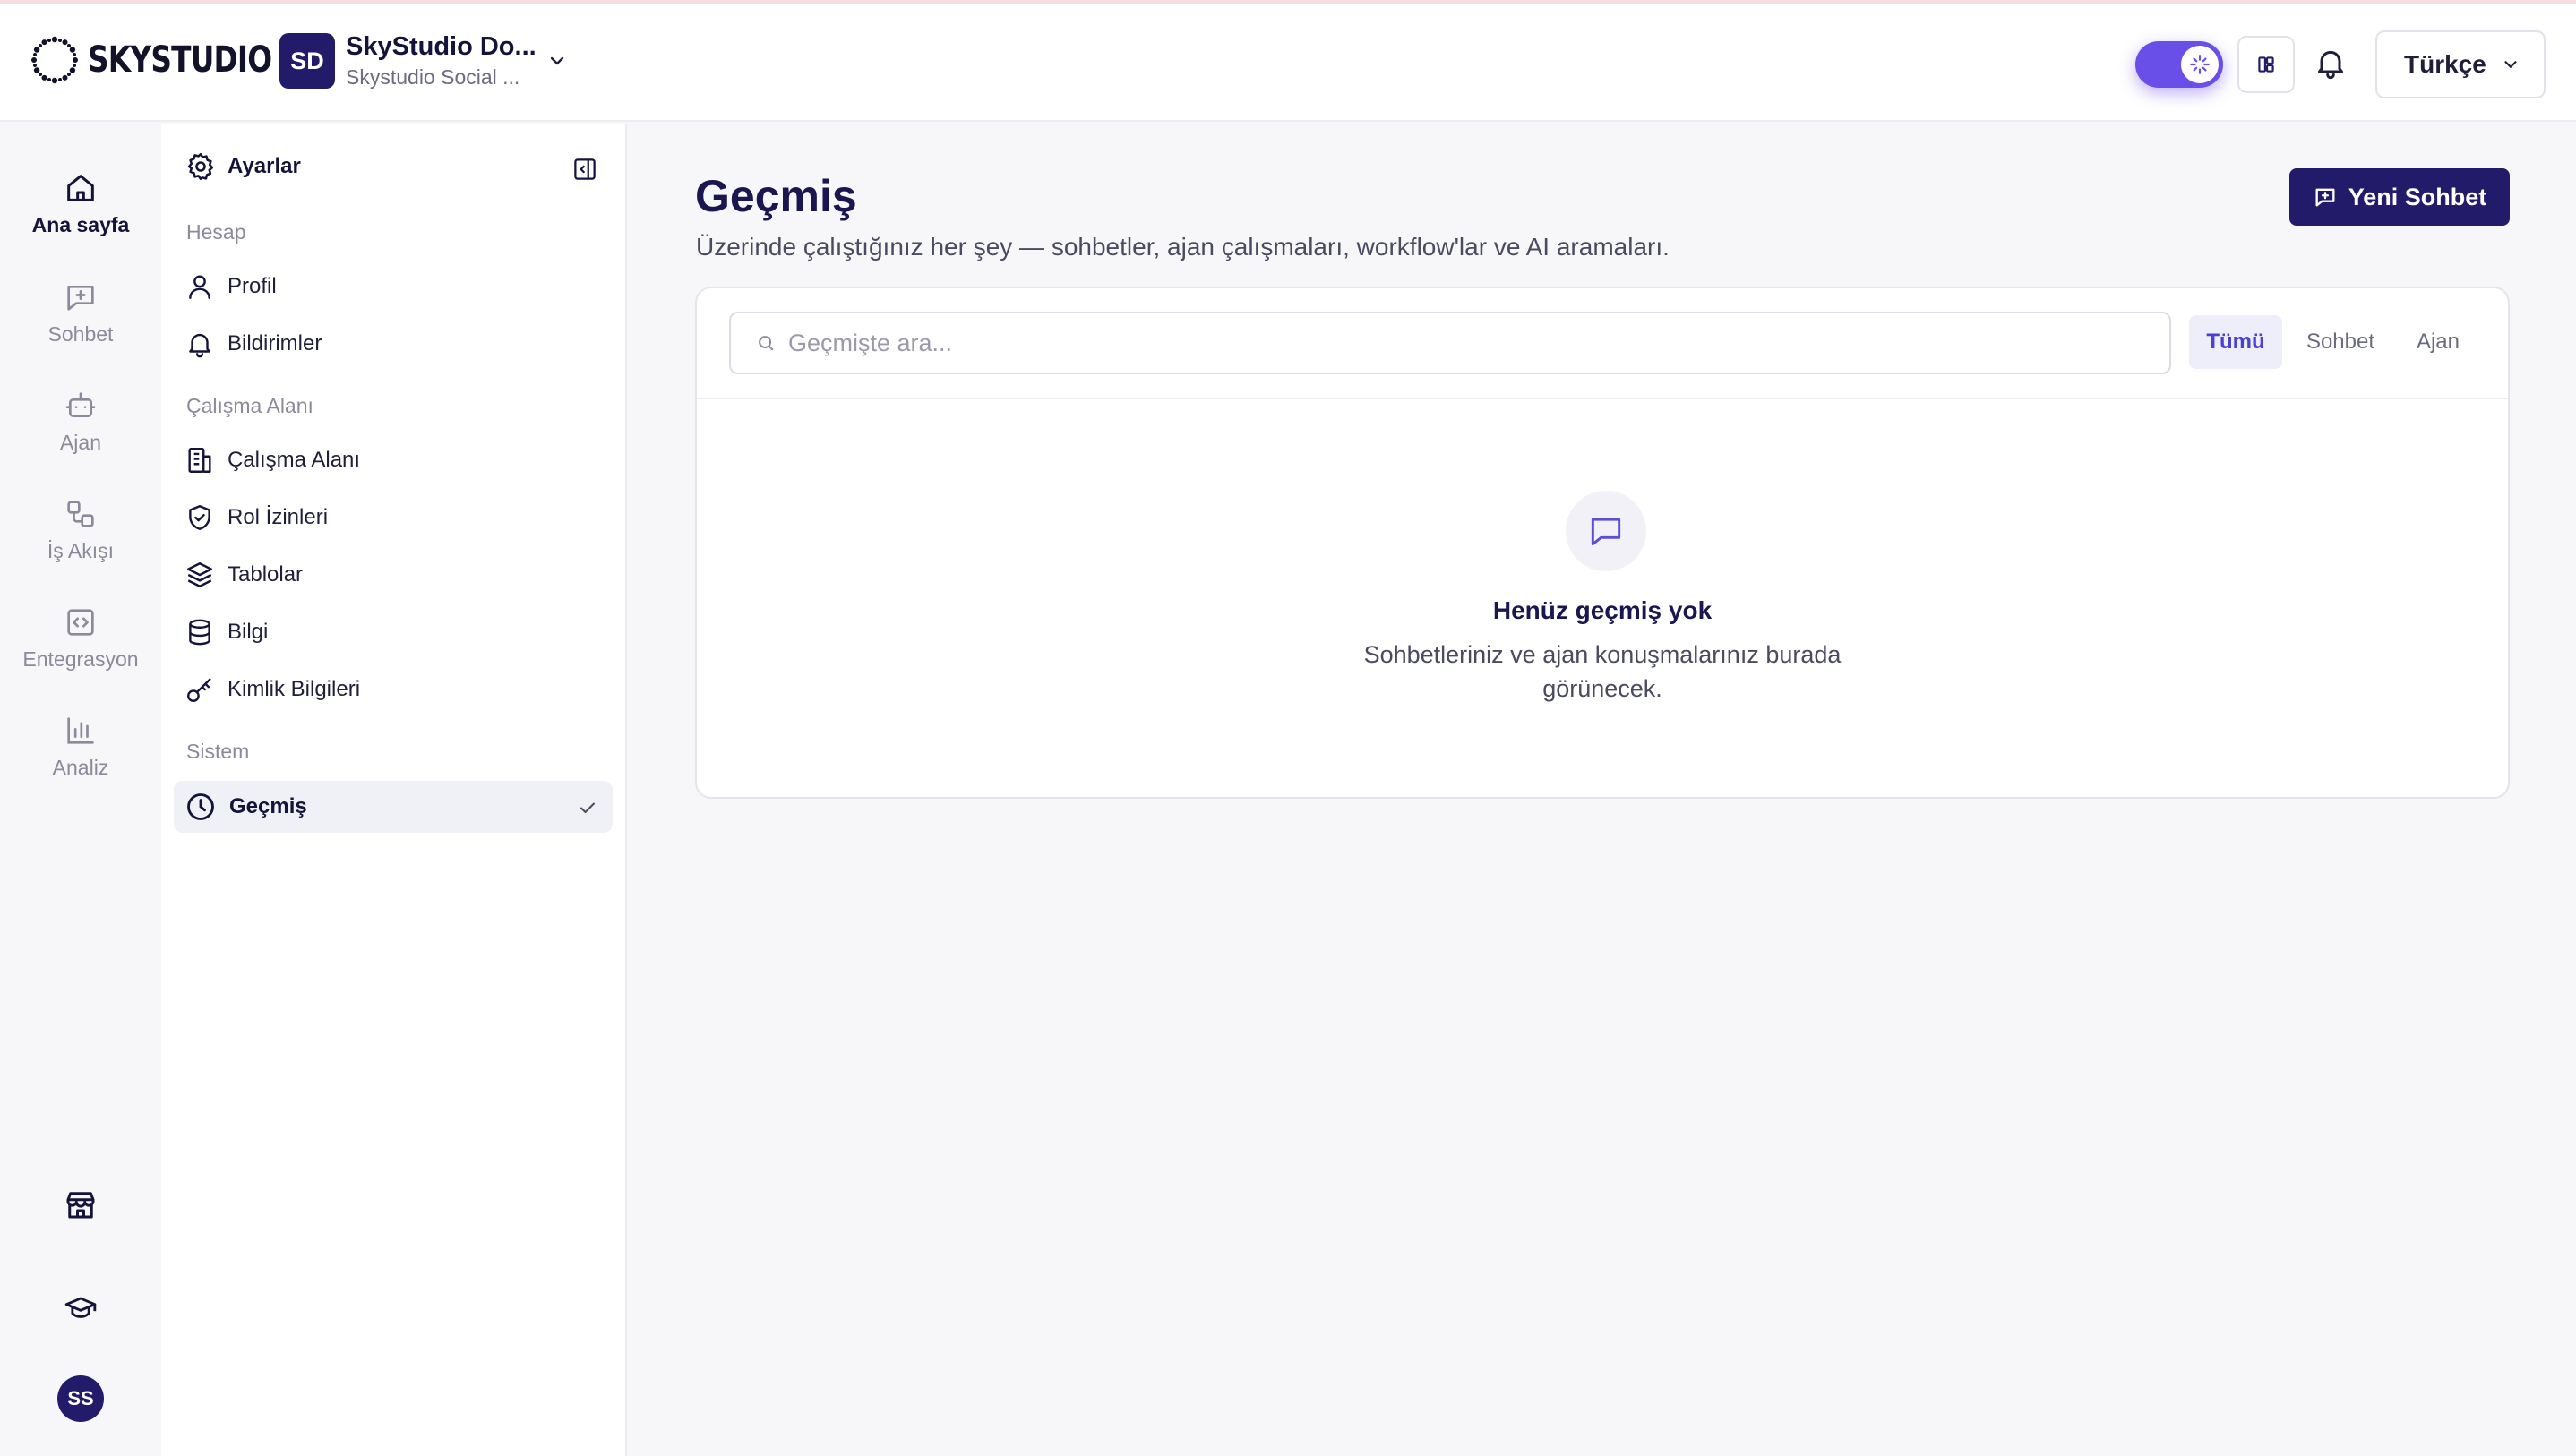 This screenshot has width=2576, height=1456. Describe the element at coordinates (80, 731) in the screenshot. I see `bar-chart-icon` at that location.